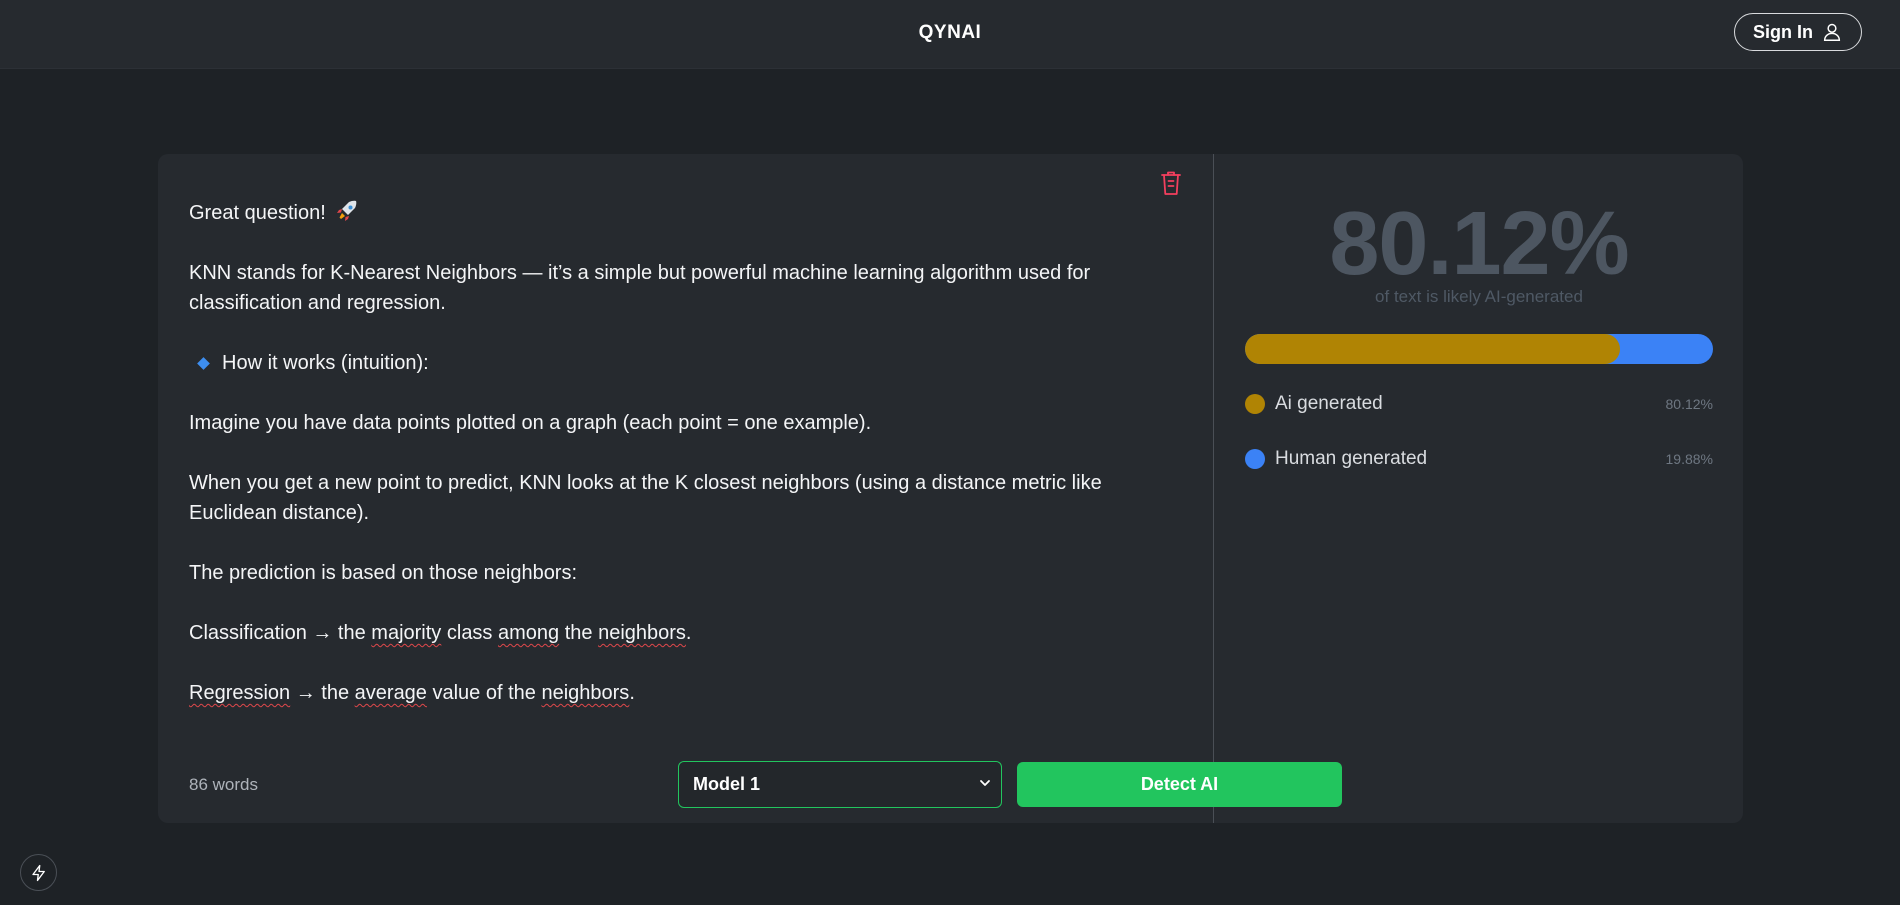  Describe the element at coordinates (322, 693) in the screenshot. I see `text-run: → the` at that location.